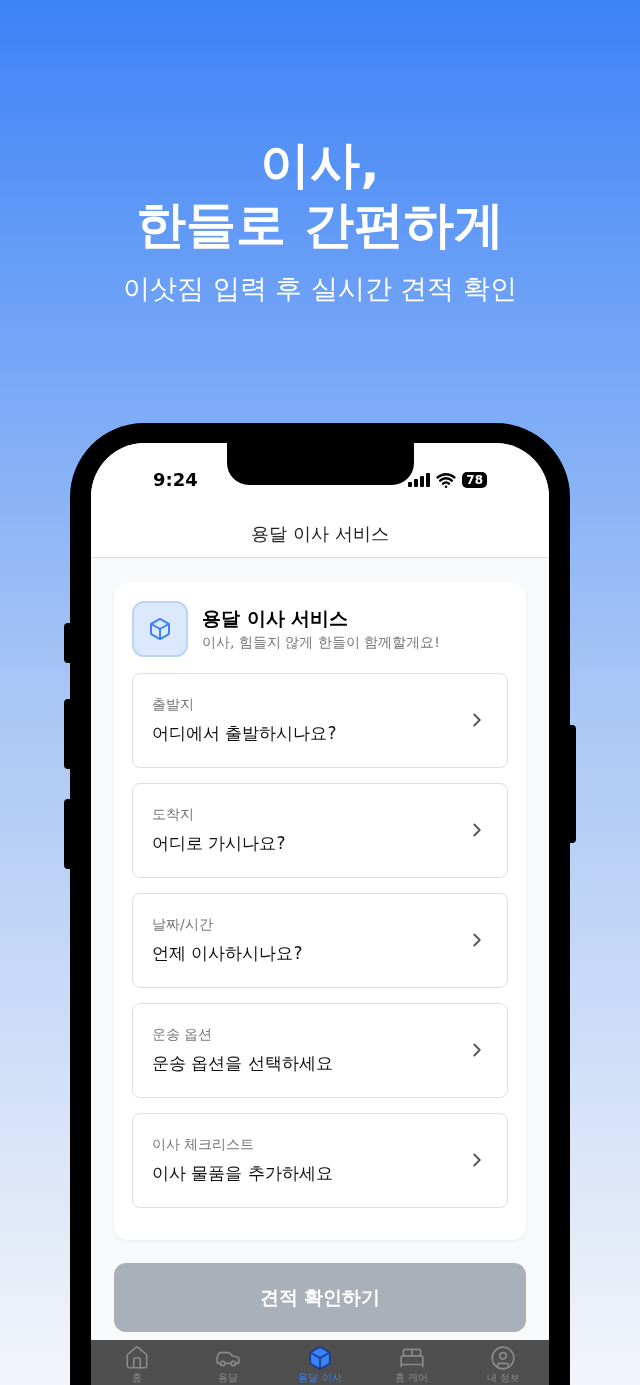  Describe the element at coordinates (227, 953) in the screenshot. I see `field-value: 언제 이사하시나요?` at that location.